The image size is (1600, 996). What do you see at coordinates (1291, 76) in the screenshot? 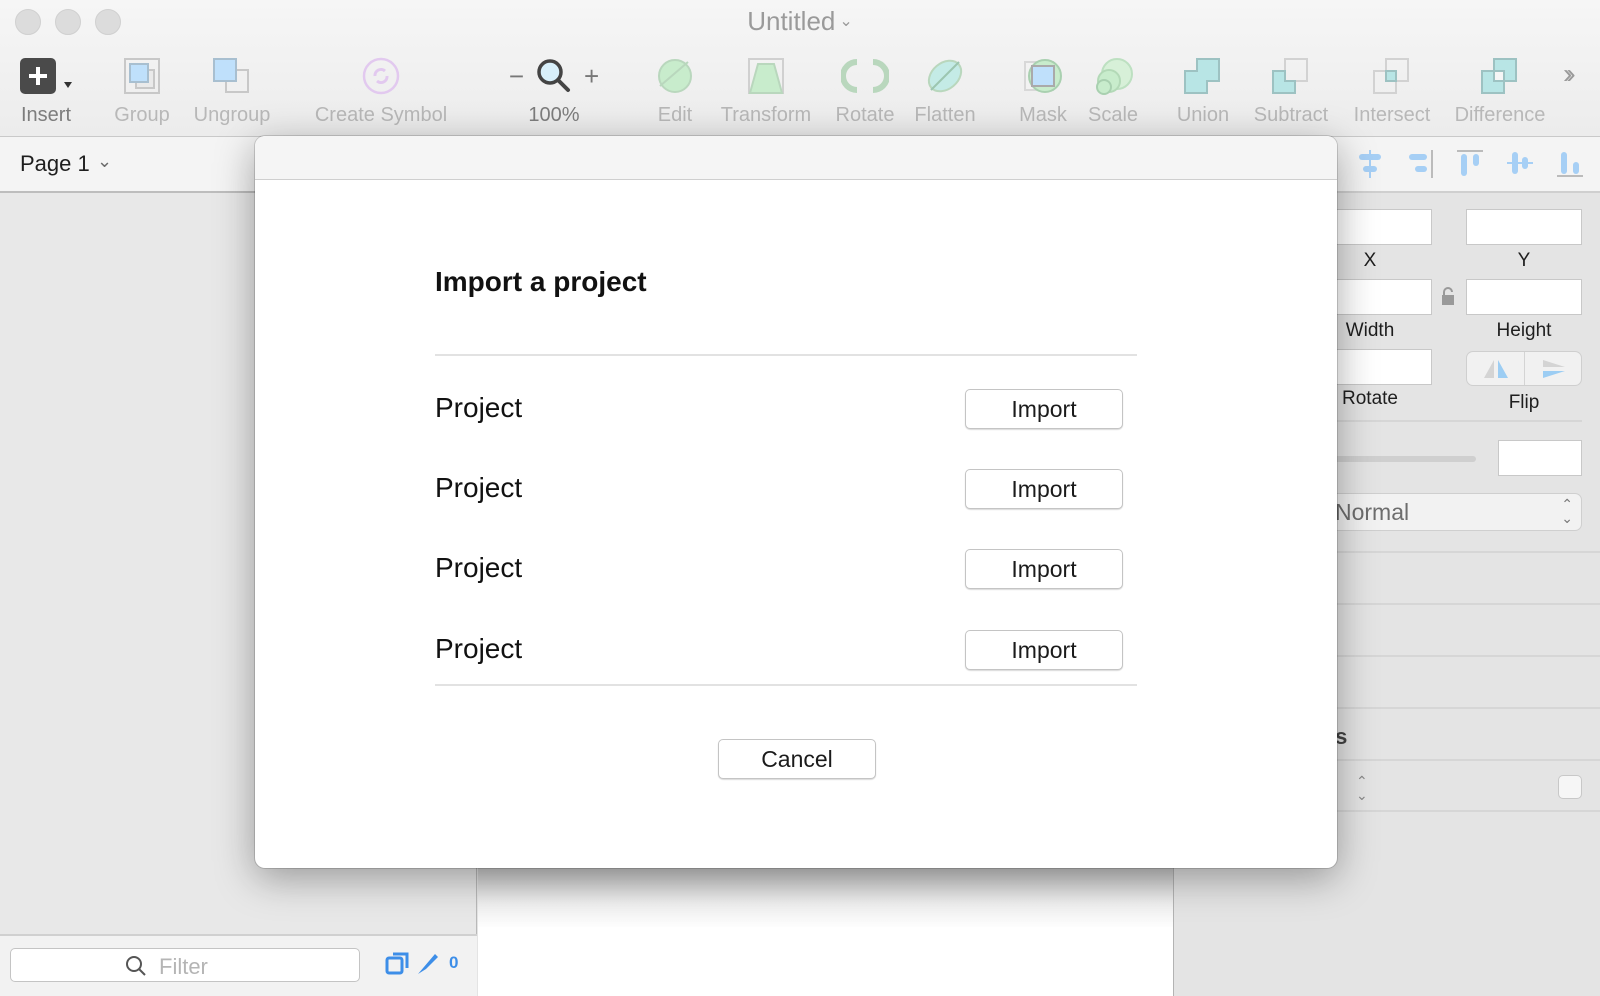
I see `subtract-icon` at bounding box center [1291, 76].